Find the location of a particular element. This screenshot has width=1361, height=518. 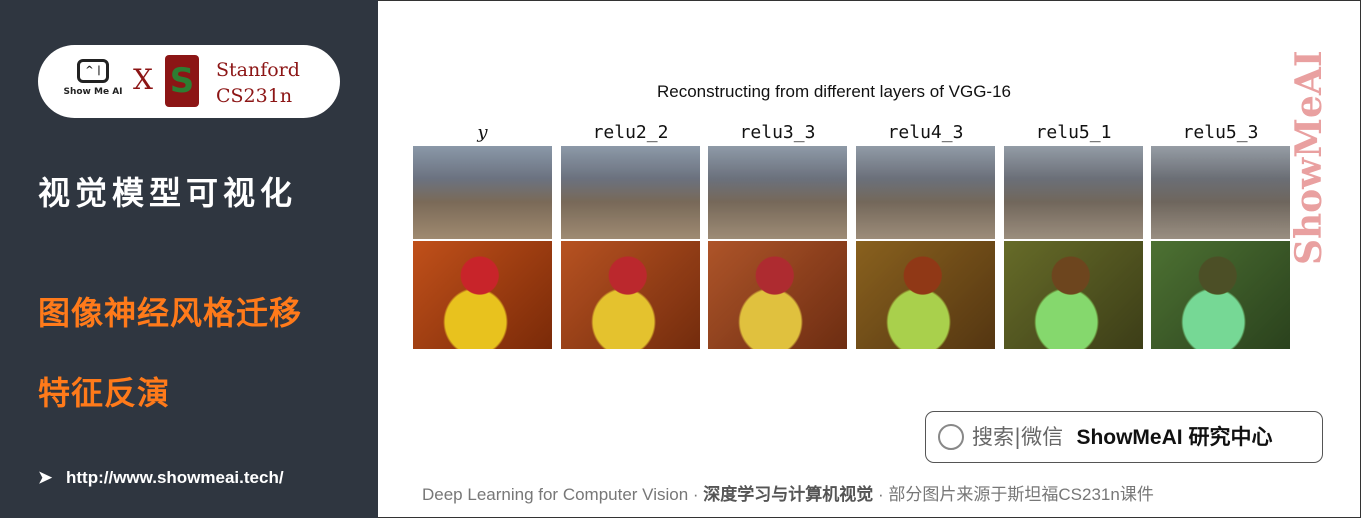

figure-column: relu2_2 is located at coordinates (630, 236).